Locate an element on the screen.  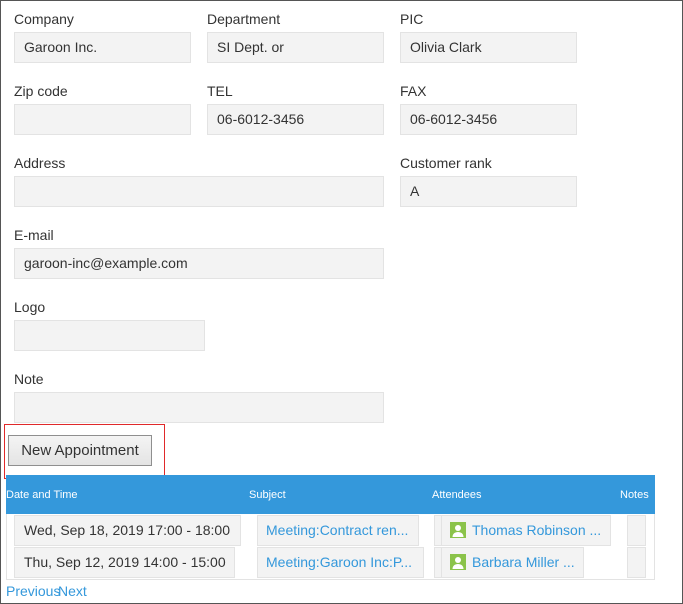
rank-label: Customer rank is located at coordinates (446, 163).